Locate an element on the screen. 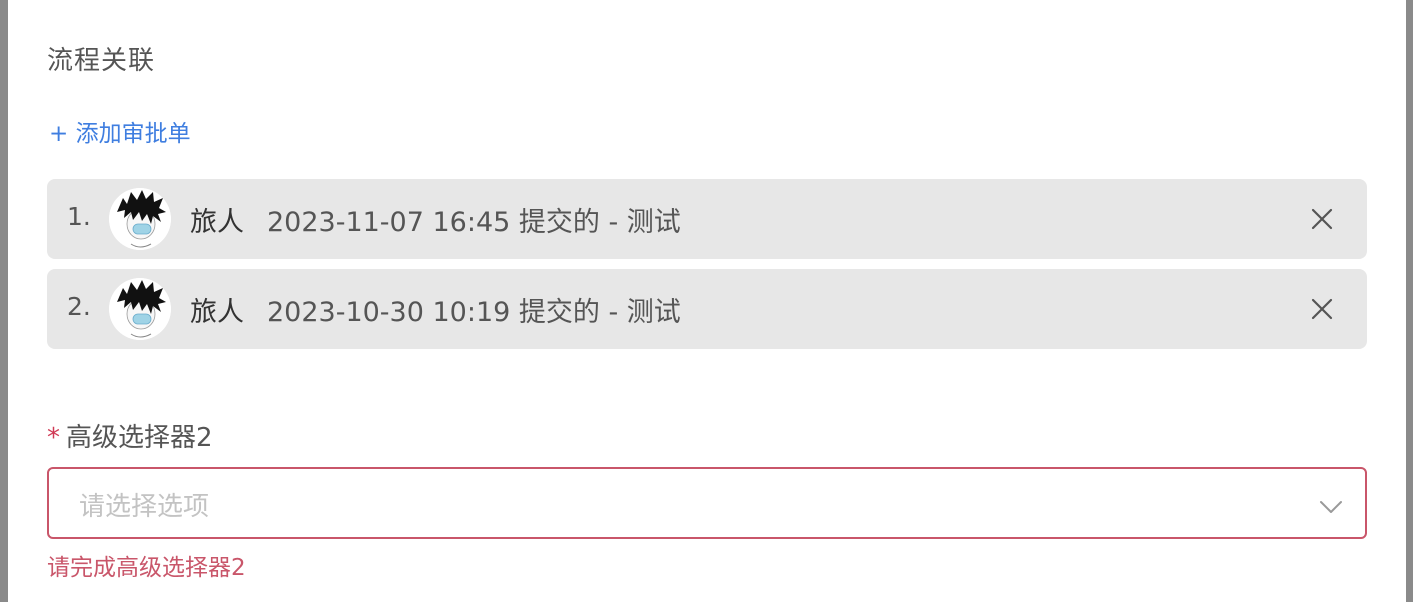  section-title: 流程关联 is located at coordinates (101, 61).